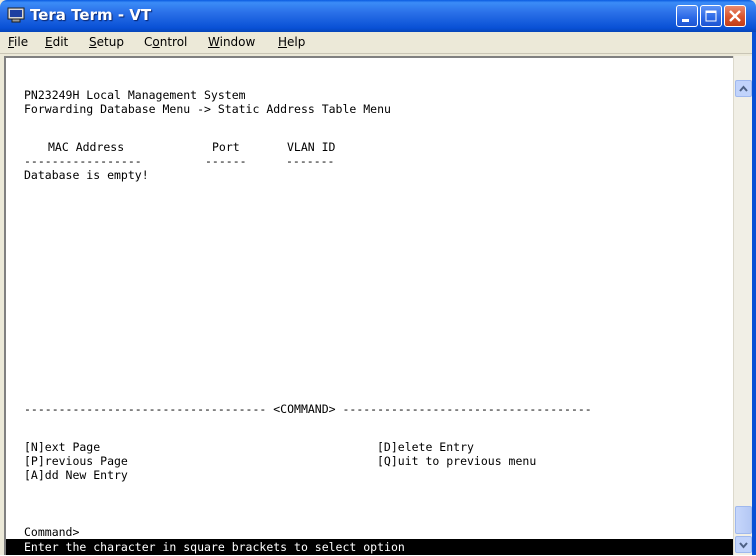 The image size is (756, 556). What do you see at coordinates (86, 147) in the screenshot?
I see `column-header-mac: MAC Address` at bounding box center [86, 147].